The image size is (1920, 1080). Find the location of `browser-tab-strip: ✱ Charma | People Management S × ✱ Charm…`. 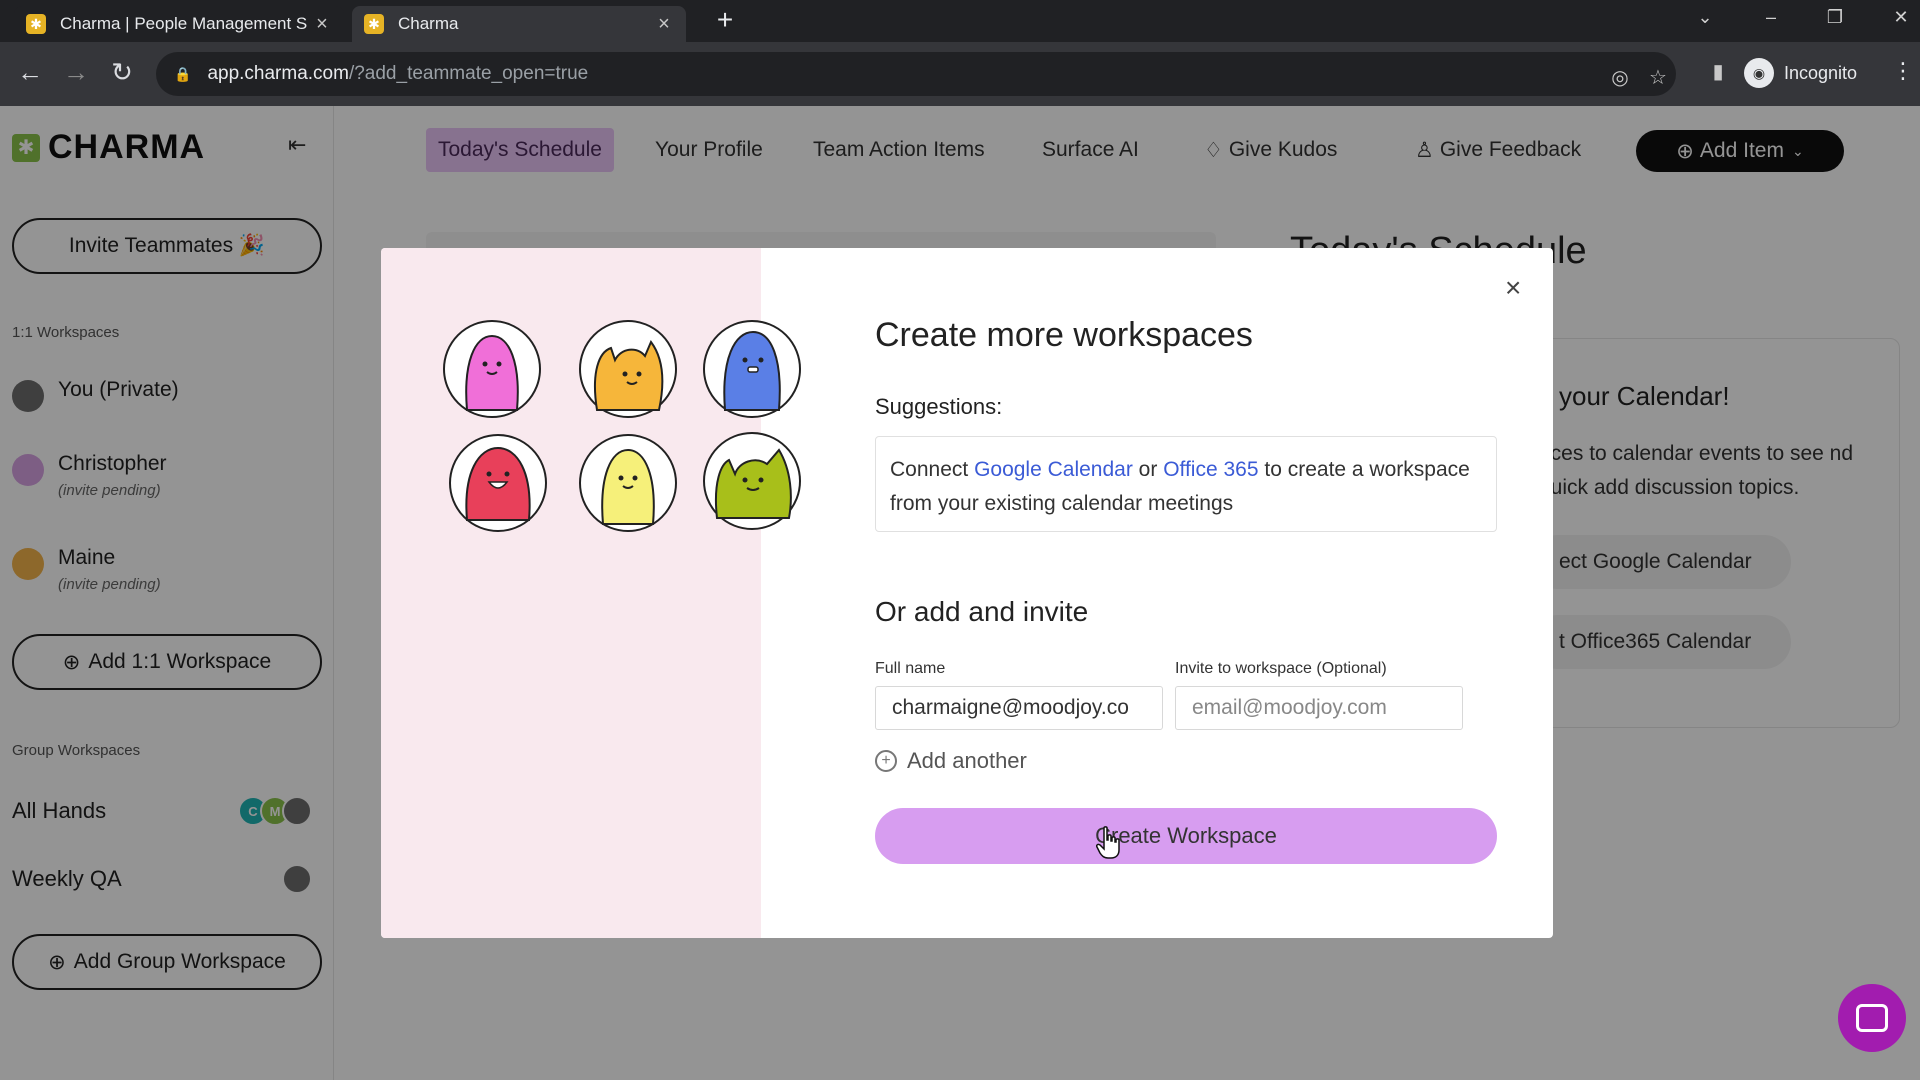

browser-tab-strip: ✱ Charma | People Management S × ✱ Charm… is located at coordinates (960, 21).